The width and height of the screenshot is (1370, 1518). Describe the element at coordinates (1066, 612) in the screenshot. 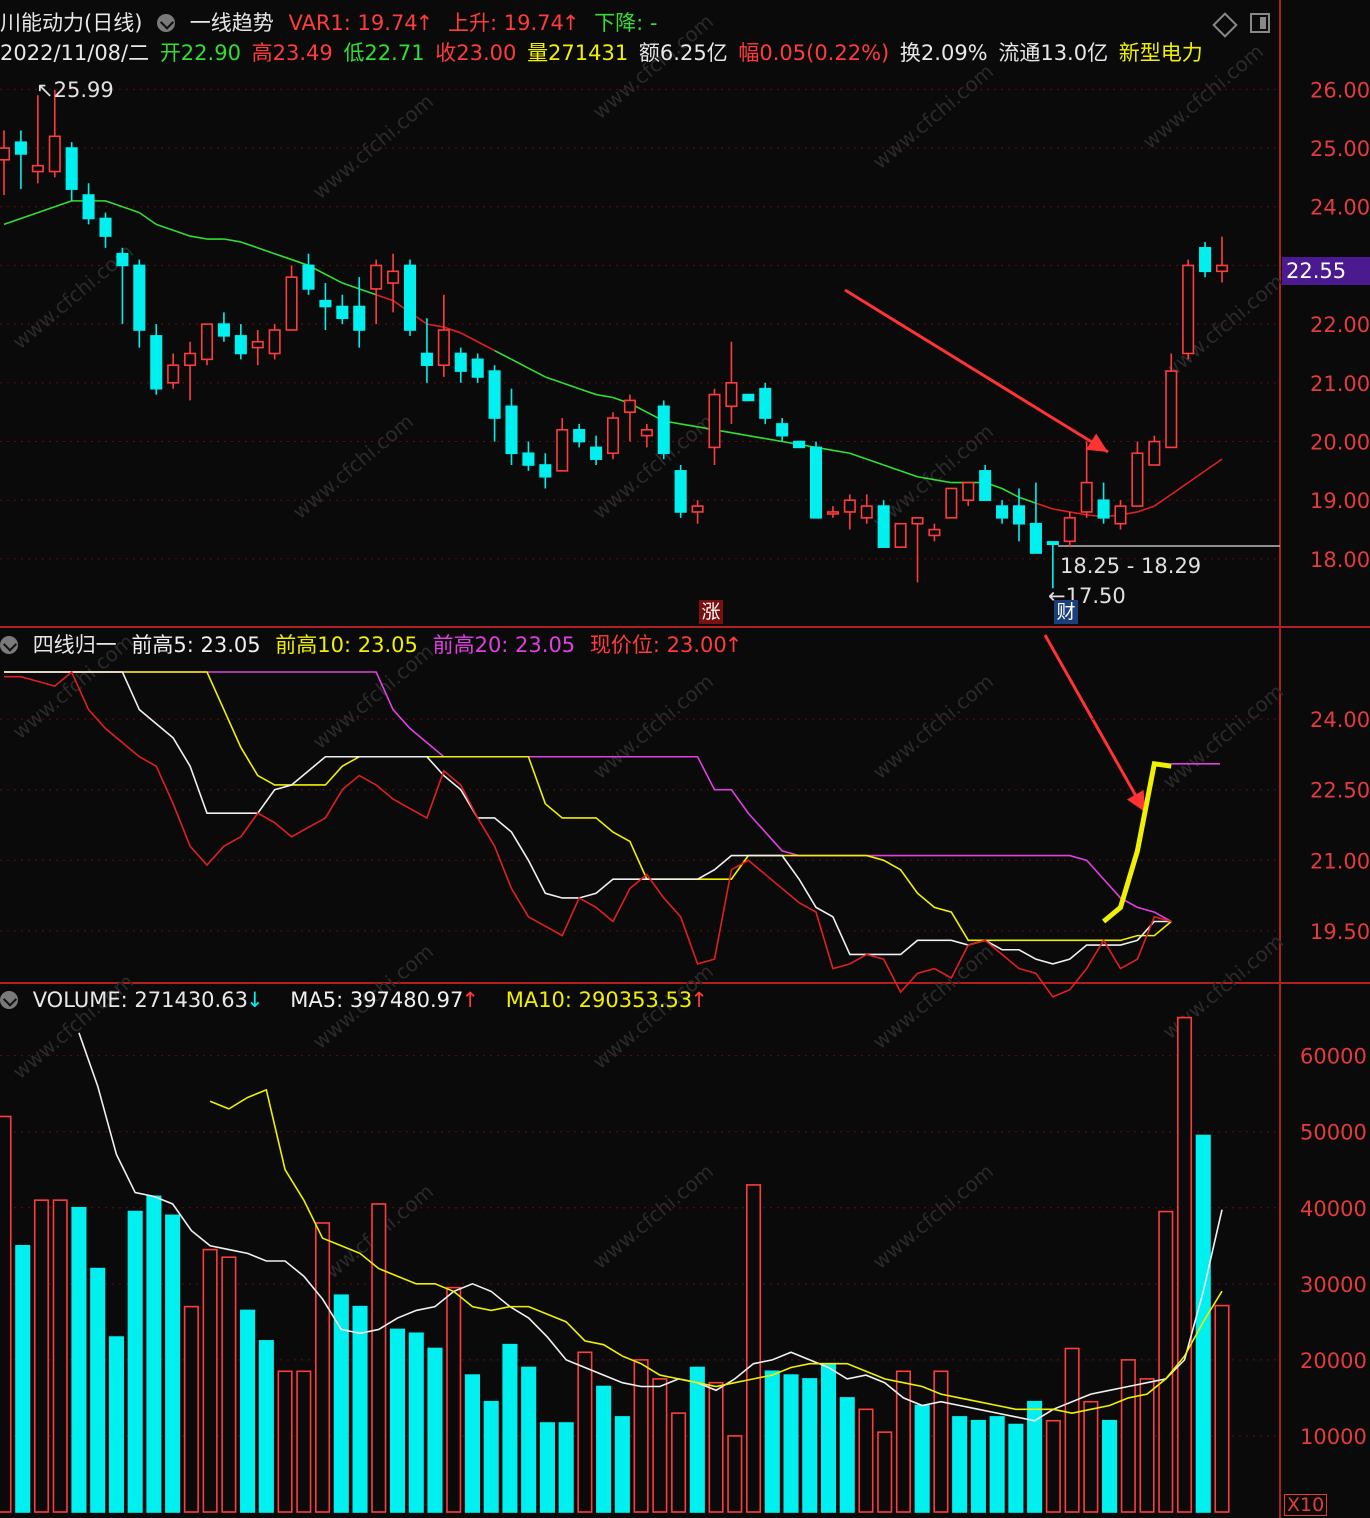

I see `cai-marker: 财` at that location.